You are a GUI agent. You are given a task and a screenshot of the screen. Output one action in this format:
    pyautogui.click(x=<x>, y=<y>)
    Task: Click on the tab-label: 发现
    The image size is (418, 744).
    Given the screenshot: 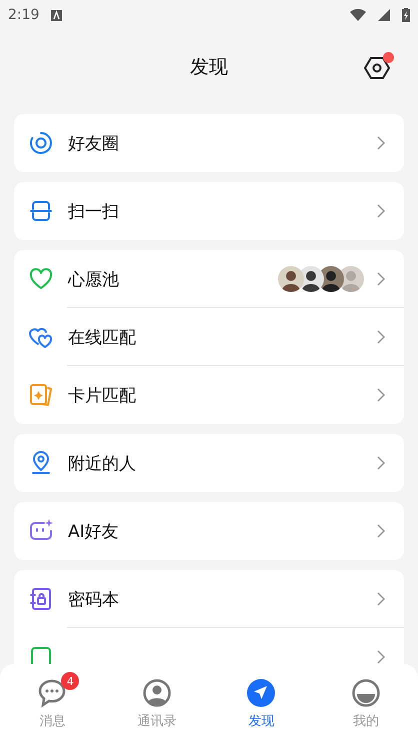 What is the action you would take?
    pyautogui.click(x=261, y=721)
    